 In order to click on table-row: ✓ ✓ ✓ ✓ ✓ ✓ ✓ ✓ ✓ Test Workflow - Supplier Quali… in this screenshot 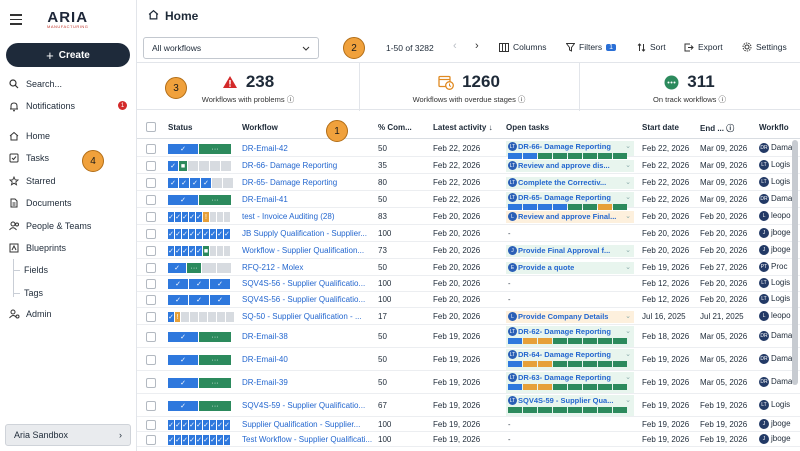, I will do `click(468, 439)`.